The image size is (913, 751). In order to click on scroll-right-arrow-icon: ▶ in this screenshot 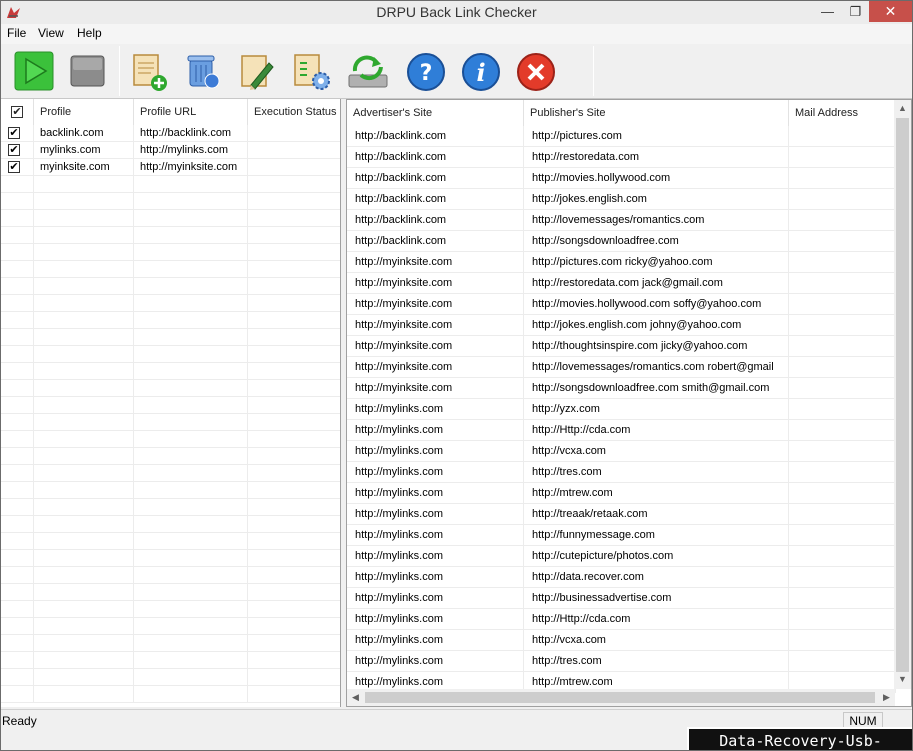, I will do `click(886, 697)`.